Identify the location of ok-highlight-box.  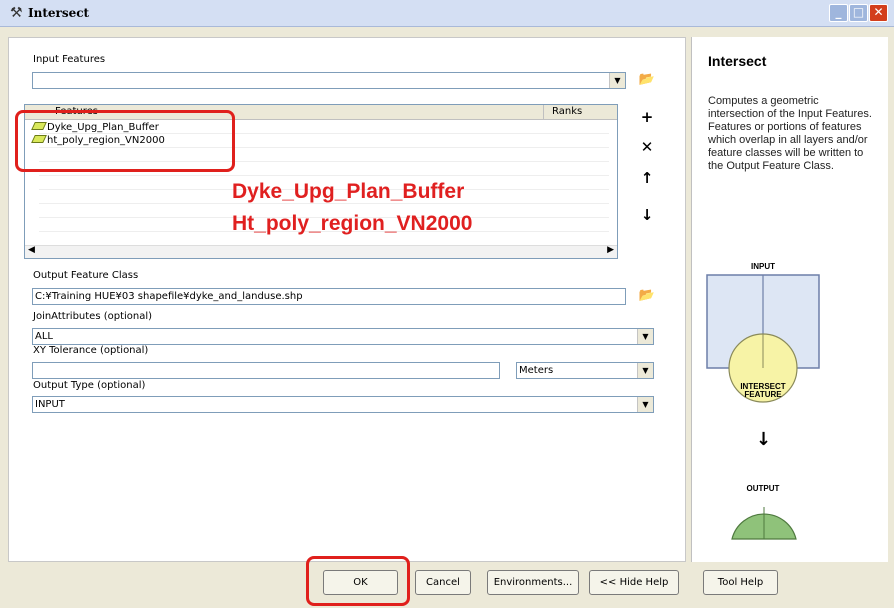
(358, 581).